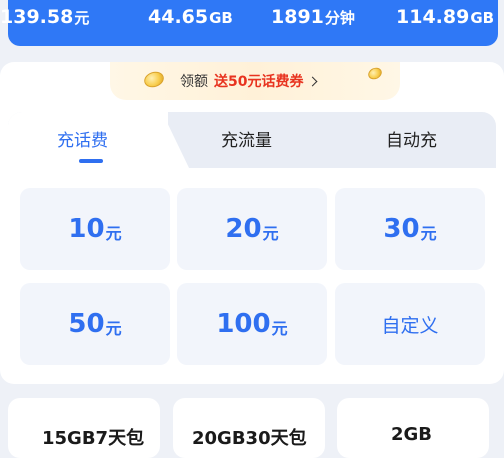 The width and height of the screenshot is (504, 458). Describe the element at coordinates (411, 138) in the screenshot. I see `tab-auto-recharge: 自动充` at that location.